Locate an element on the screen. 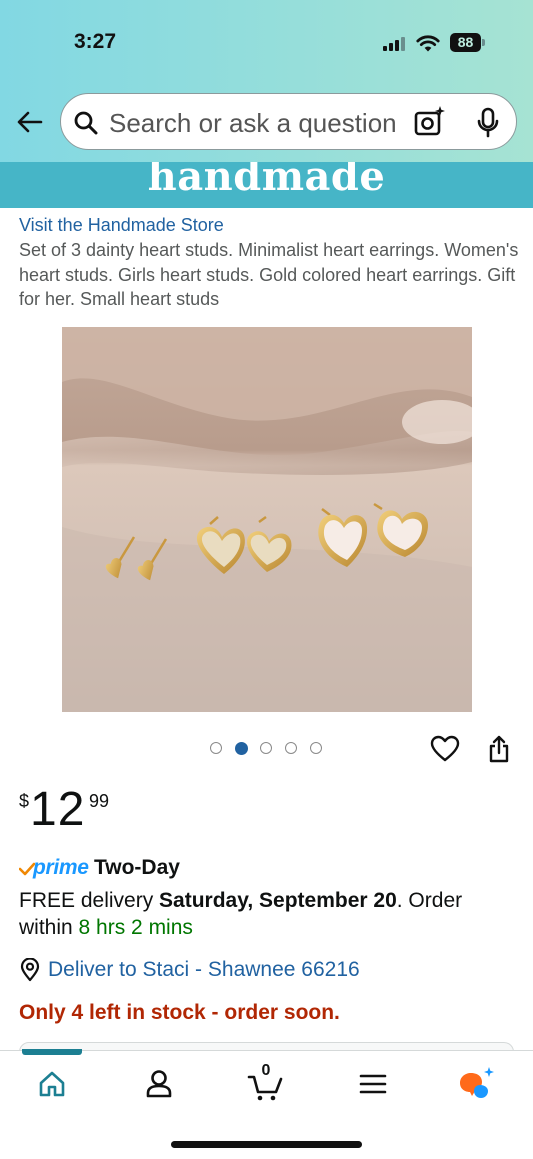 The image size is (533, 1159). delivery-prefix: FREE delivery is located at coordinates (89, 900).